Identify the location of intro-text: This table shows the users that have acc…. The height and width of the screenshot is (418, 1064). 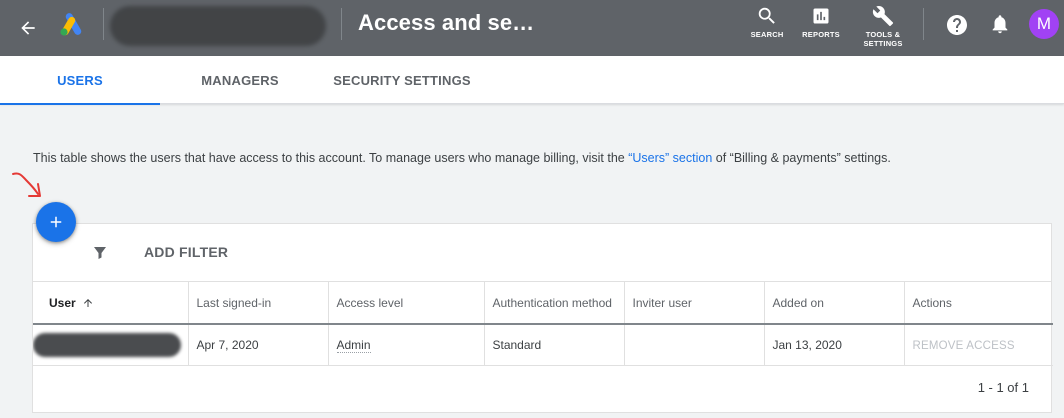
(462, 158).